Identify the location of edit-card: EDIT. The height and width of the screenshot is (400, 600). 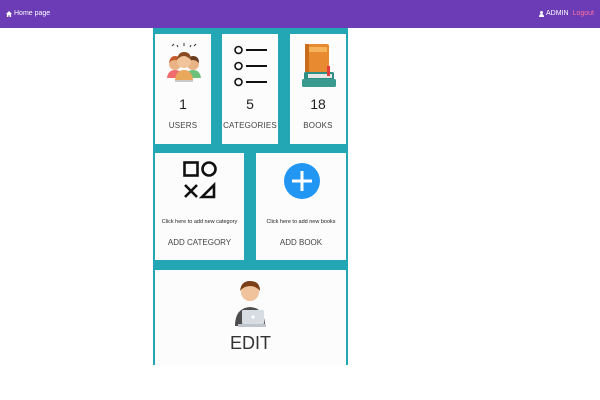
(250, 317).